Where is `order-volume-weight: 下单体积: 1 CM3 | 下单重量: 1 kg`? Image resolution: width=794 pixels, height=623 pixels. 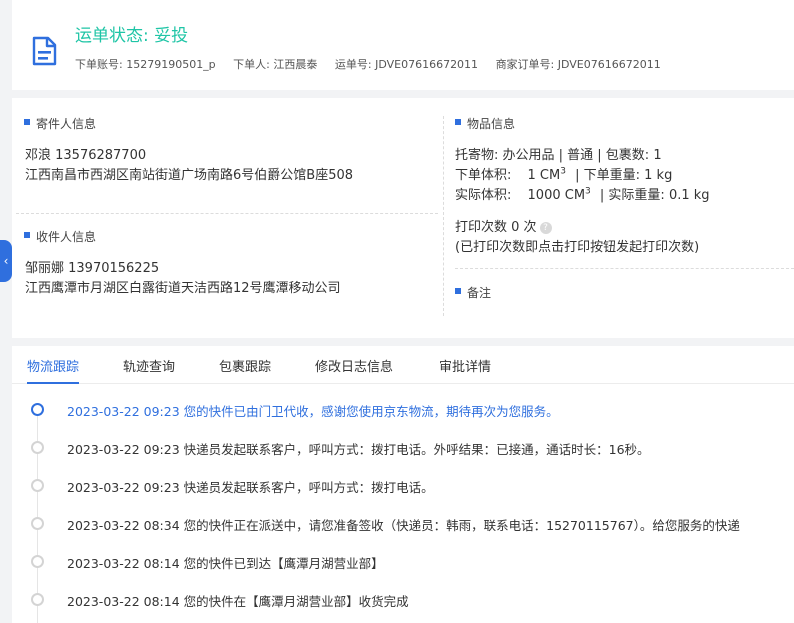
order-volume-weight: 下单体积: 1 CM3 | 下单重量: 1 kg is located at coordinates (564, 174).